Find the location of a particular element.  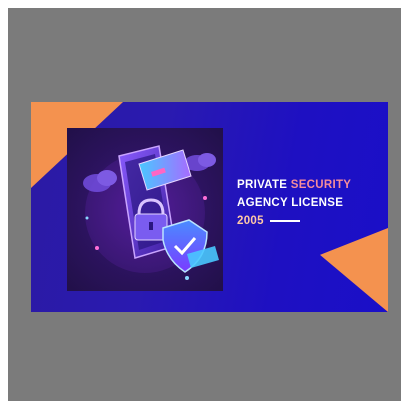

banner-heading: PRIVATE SECURITY AGENCY LICENSE 2005 is located at coordinates (312, 203).